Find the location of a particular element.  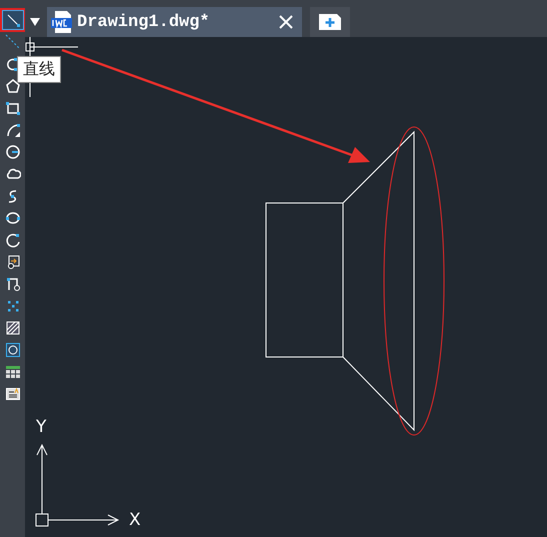

ellipse-arc-tool-icon is located at coordinates (12, 240).